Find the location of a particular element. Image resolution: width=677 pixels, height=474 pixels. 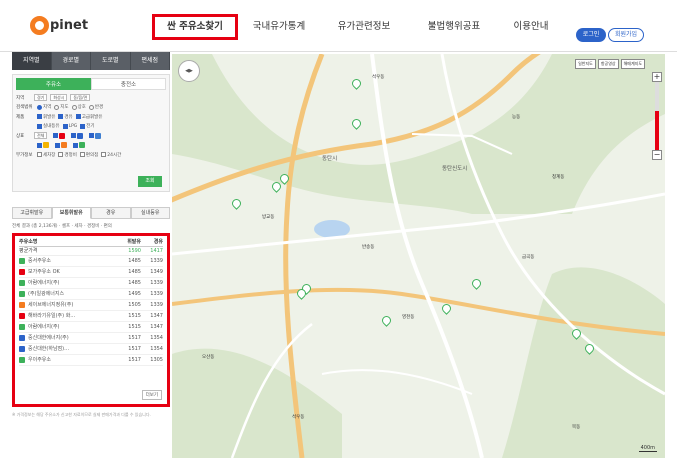

search-type-tabs: 지역별 경로별 도로별 편세점 is located at coordinates (91, 61).